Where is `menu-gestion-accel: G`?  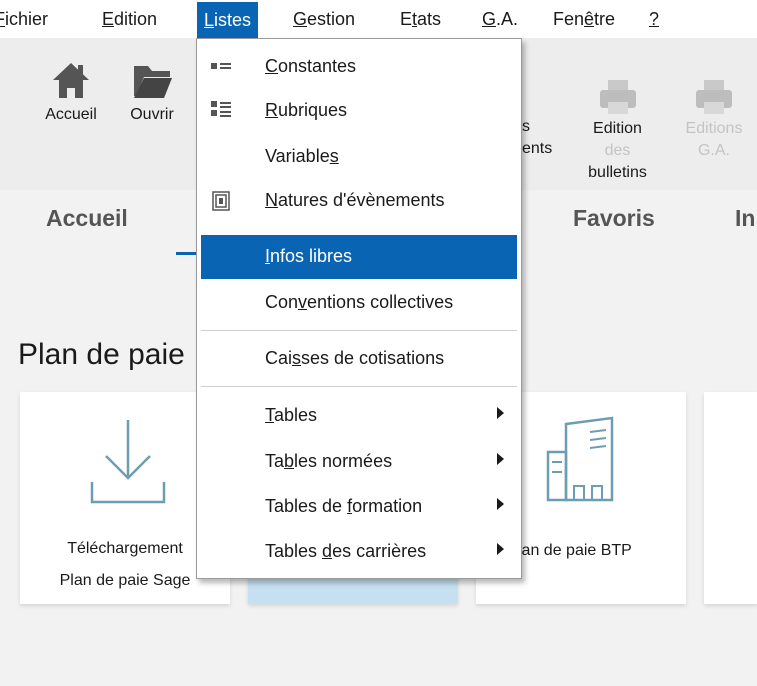 menu-gestion-accel: G is located at coordinates (300, 19).